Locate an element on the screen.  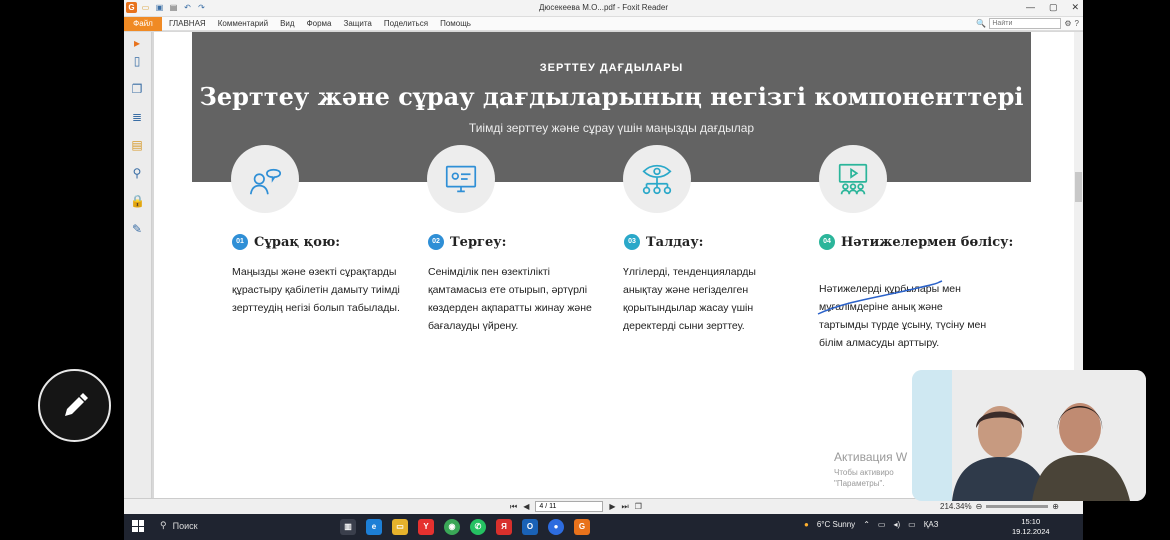
search-options-icon: ⚙ is located at coordinates (1067, 23).